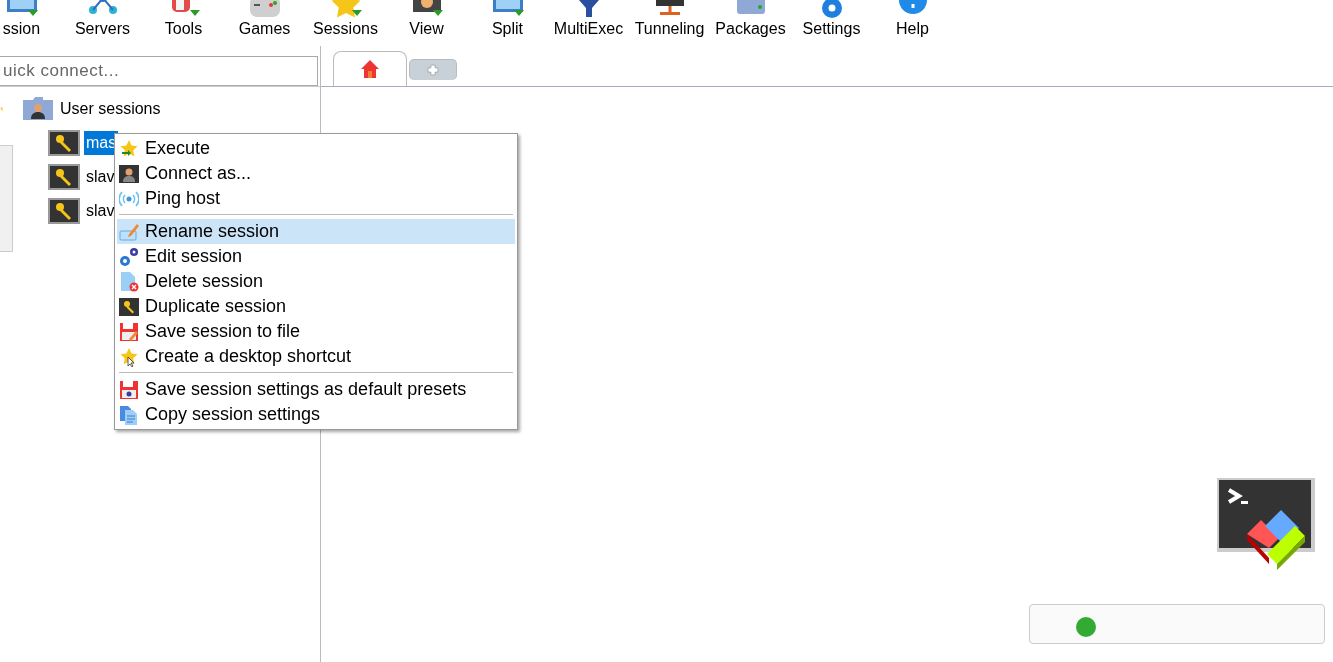 Image resolution: width=1333 pixels, height=662 pixels. I want to click on toolbar-button: ssion, so click(31, 23).